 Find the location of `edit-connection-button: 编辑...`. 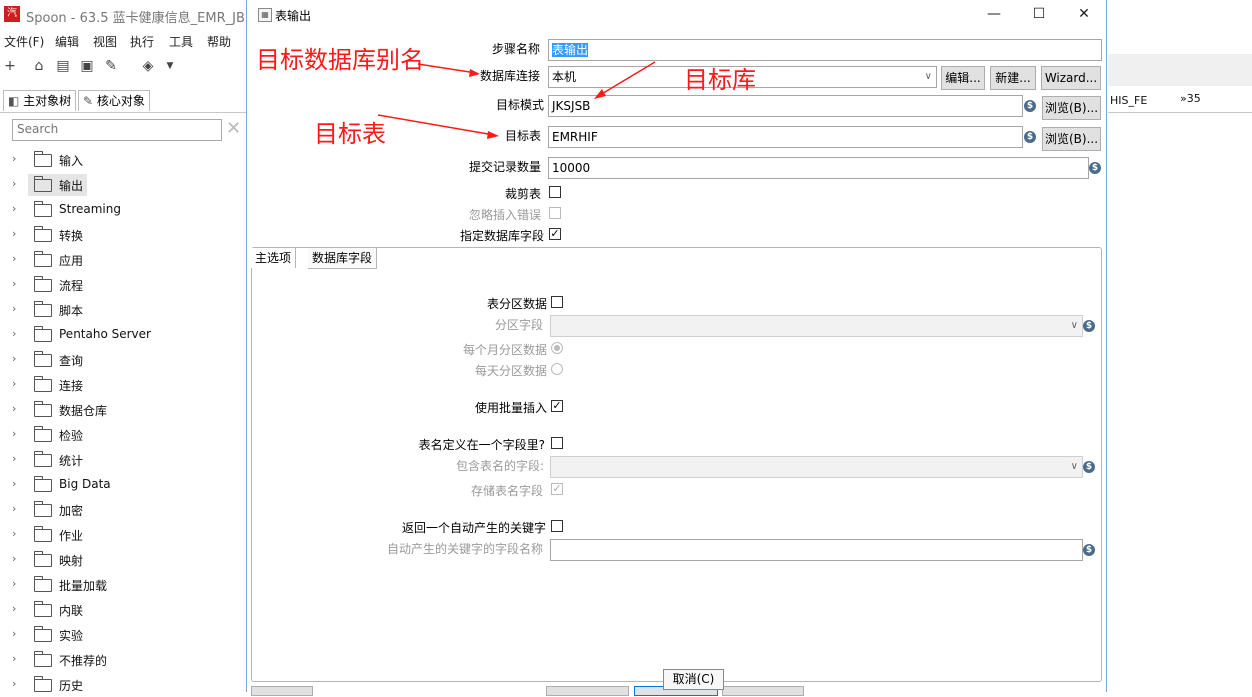

edit-connection-button: 编辑... is located at coordinates (963, 78).